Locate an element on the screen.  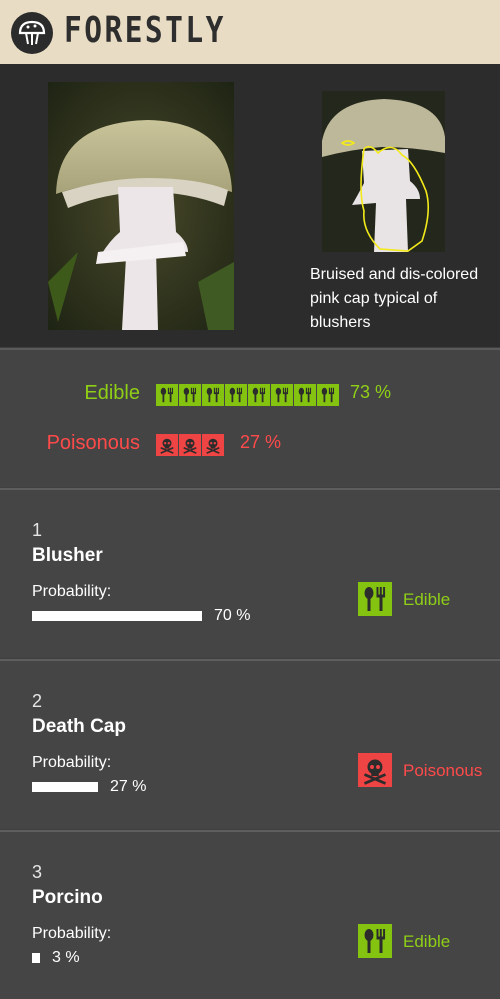
species-rank: 2 is located at coordinates (37, 701).